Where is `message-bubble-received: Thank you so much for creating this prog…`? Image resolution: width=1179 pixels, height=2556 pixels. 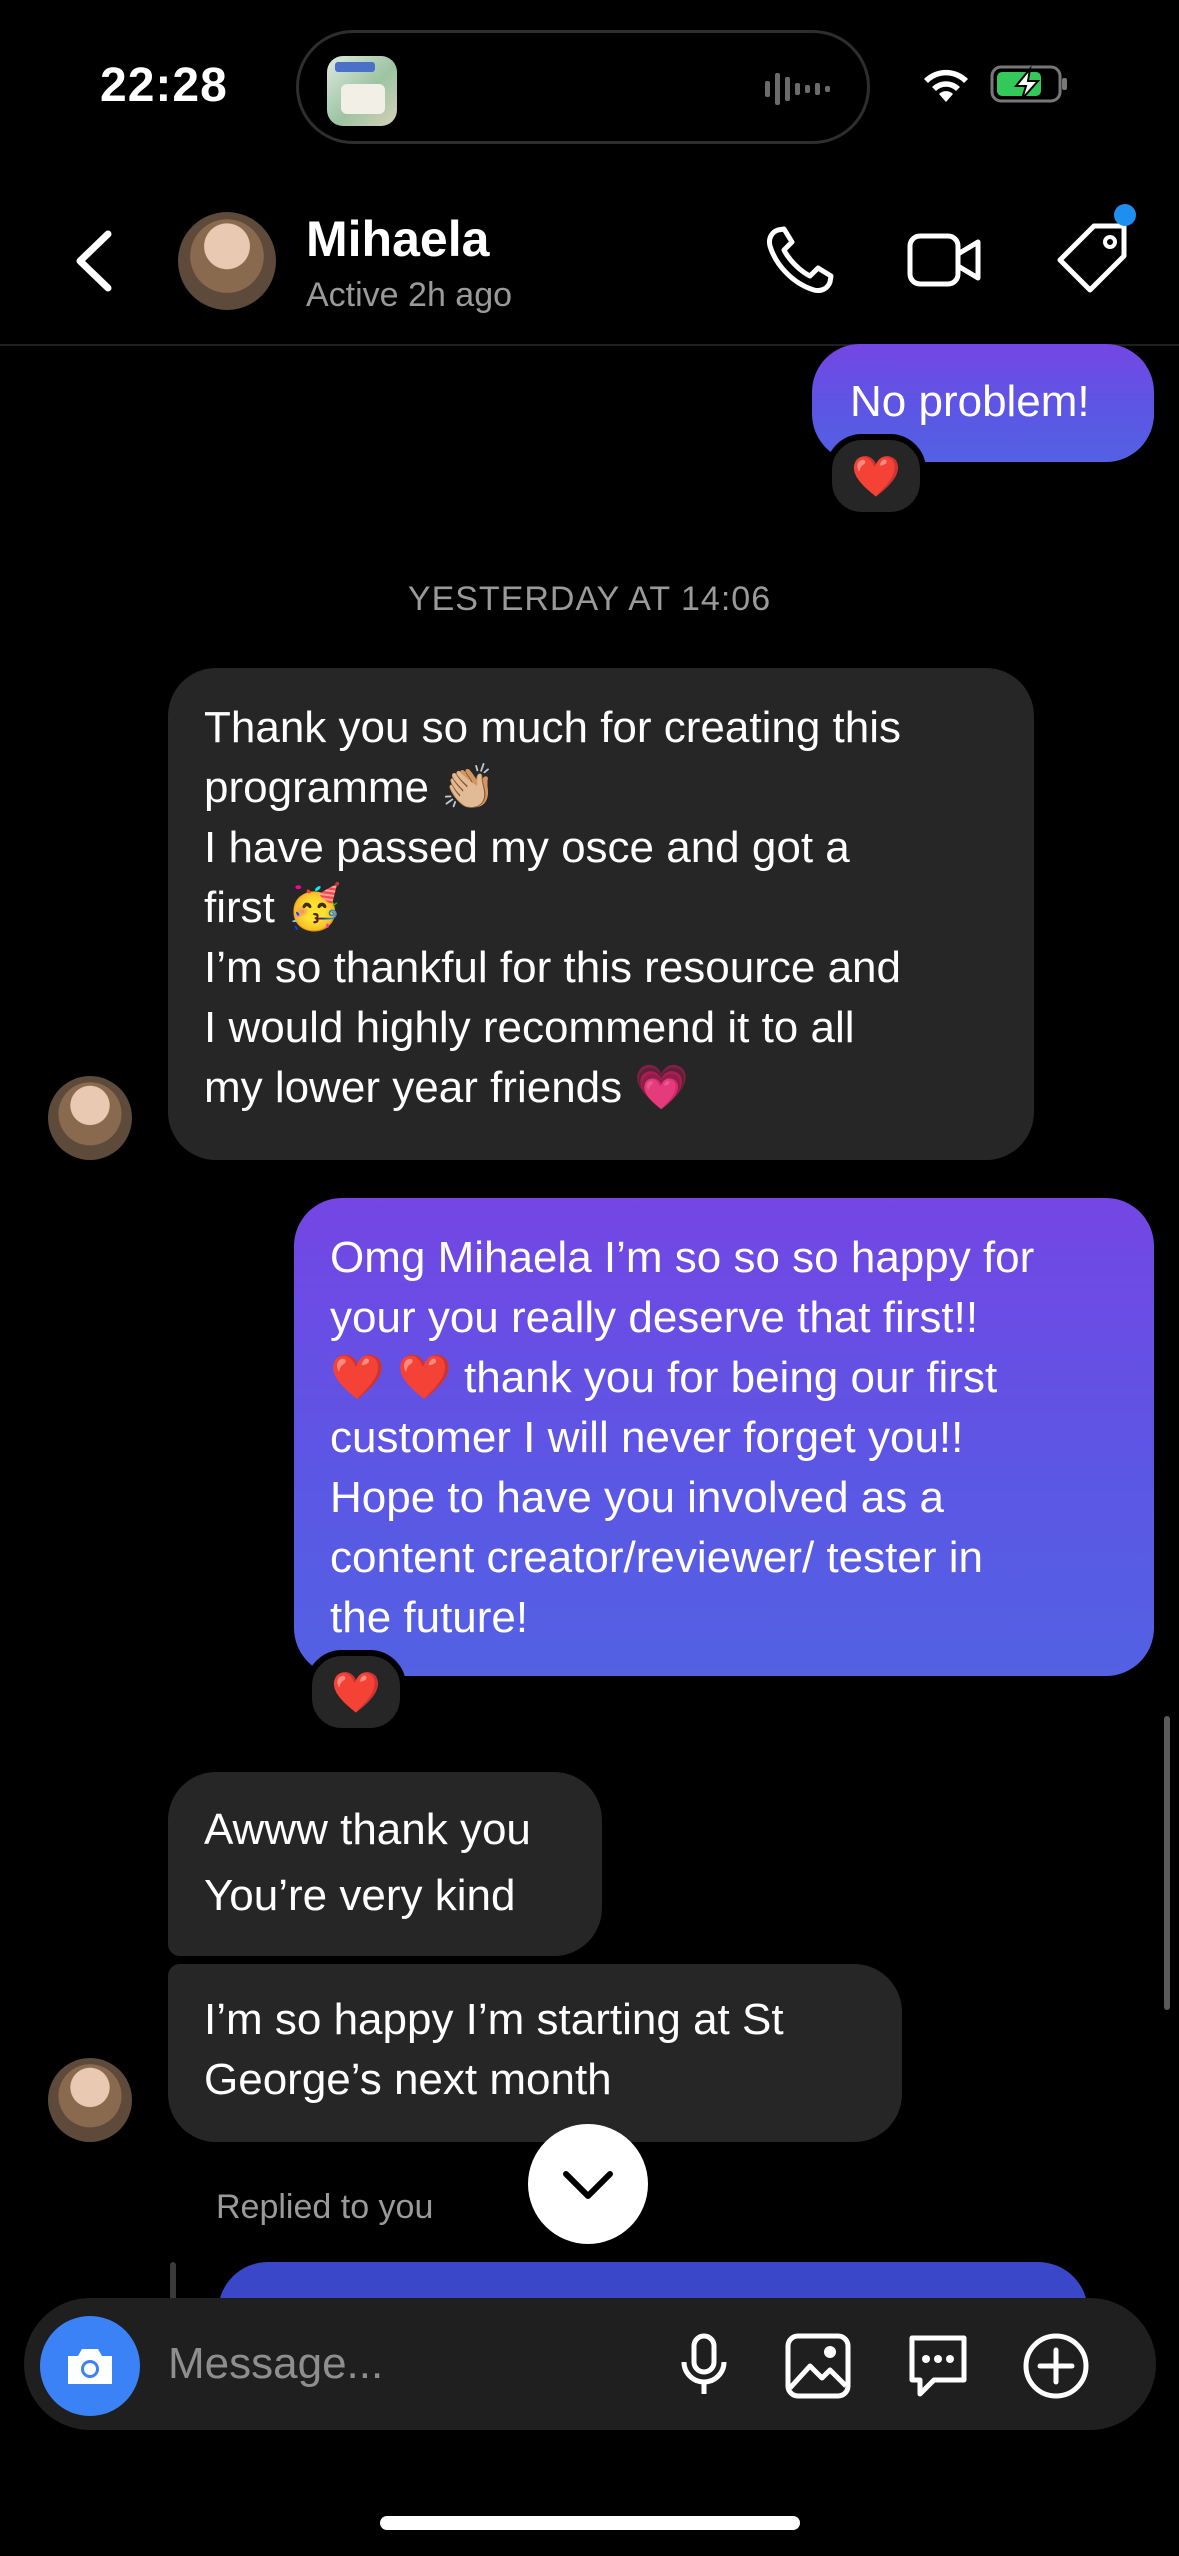
message-bubble-received: Thank you so much for creating this prog… is located at coordinates (601, 914).